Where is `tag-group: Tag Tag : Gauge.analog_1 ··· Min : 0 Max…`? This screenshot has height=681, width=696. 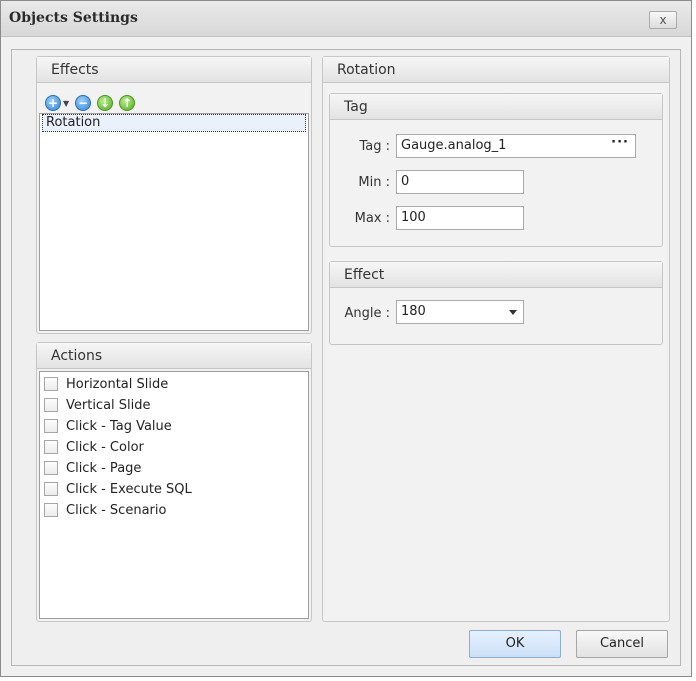 tag-group: Tag Tag : Gauge.analog_1 ··· Min : 0 Max… is located at coordinates (496, 170).